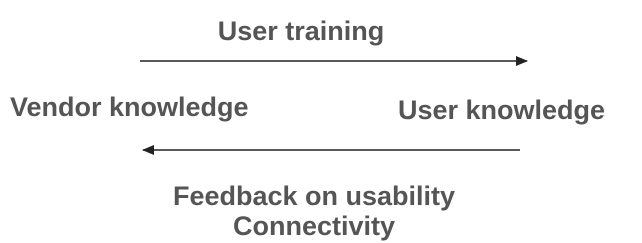 Image resolution: width=642 pixels, height=243 pixels. I want to click on bottom-label-feedback: Feedback on usability, so click(314, 196).